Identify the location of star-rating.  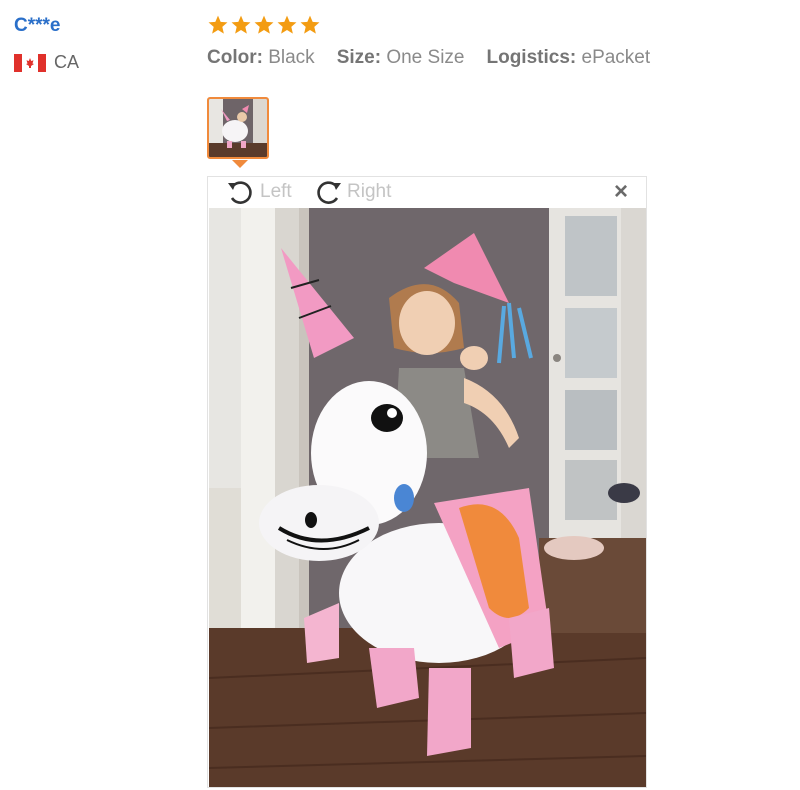
(264, 25).